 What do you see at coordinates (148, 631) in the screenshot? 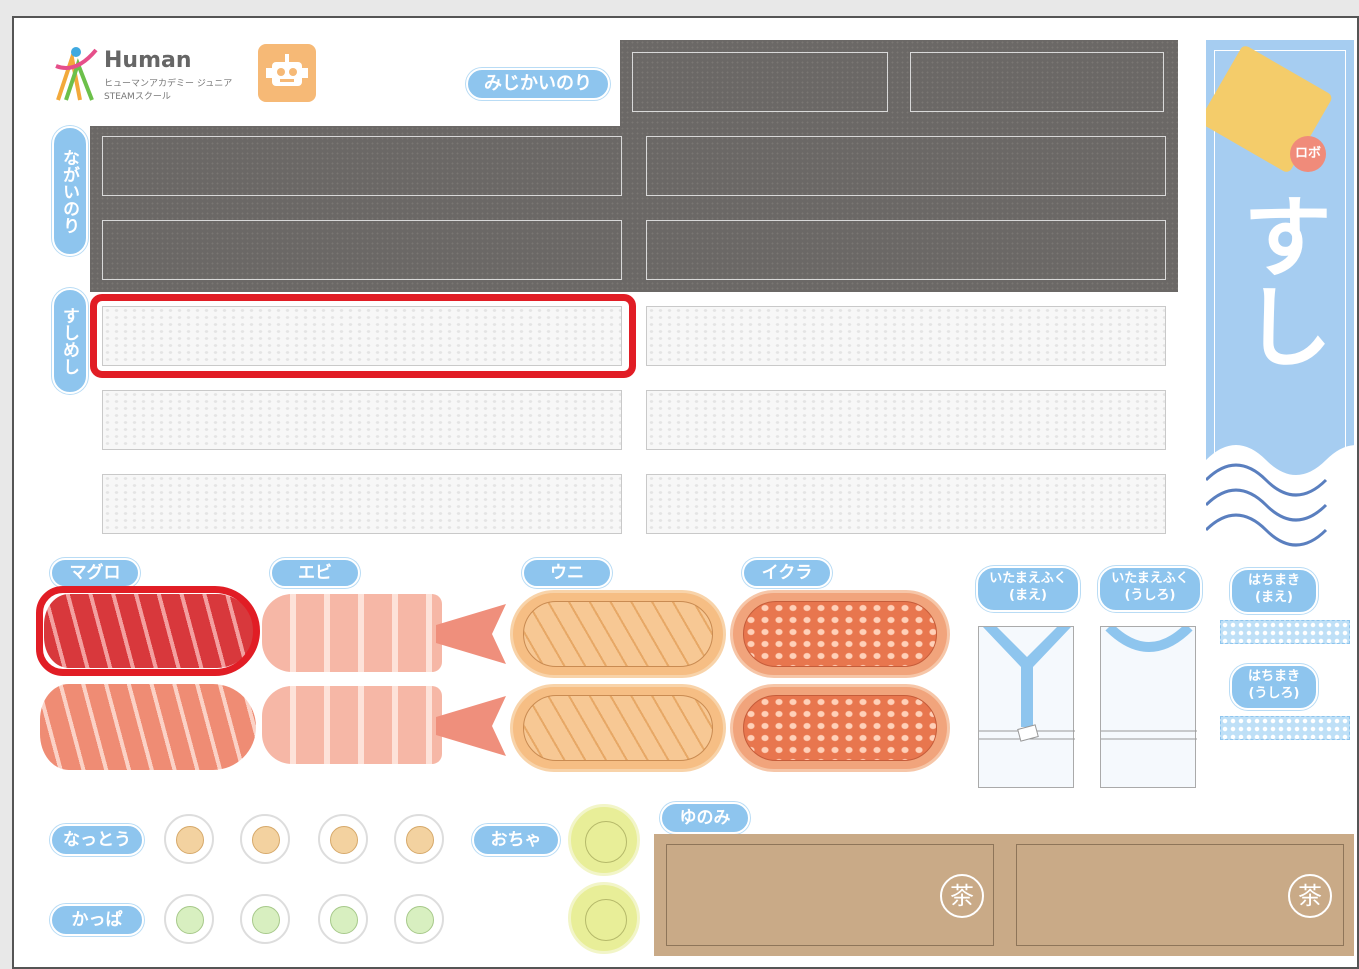
I see `selection-highlight-maguro` at bounding box center [148, 631].